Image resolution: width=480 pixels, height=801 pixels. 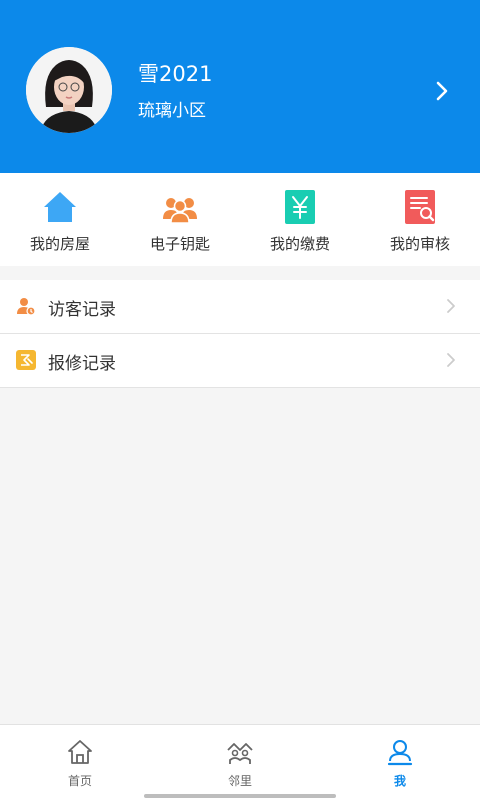 What do you see at coordinates (419, 244) in the screenshot?
I see `quick-action-label: 我的审核` at bounding box center [419, 244].